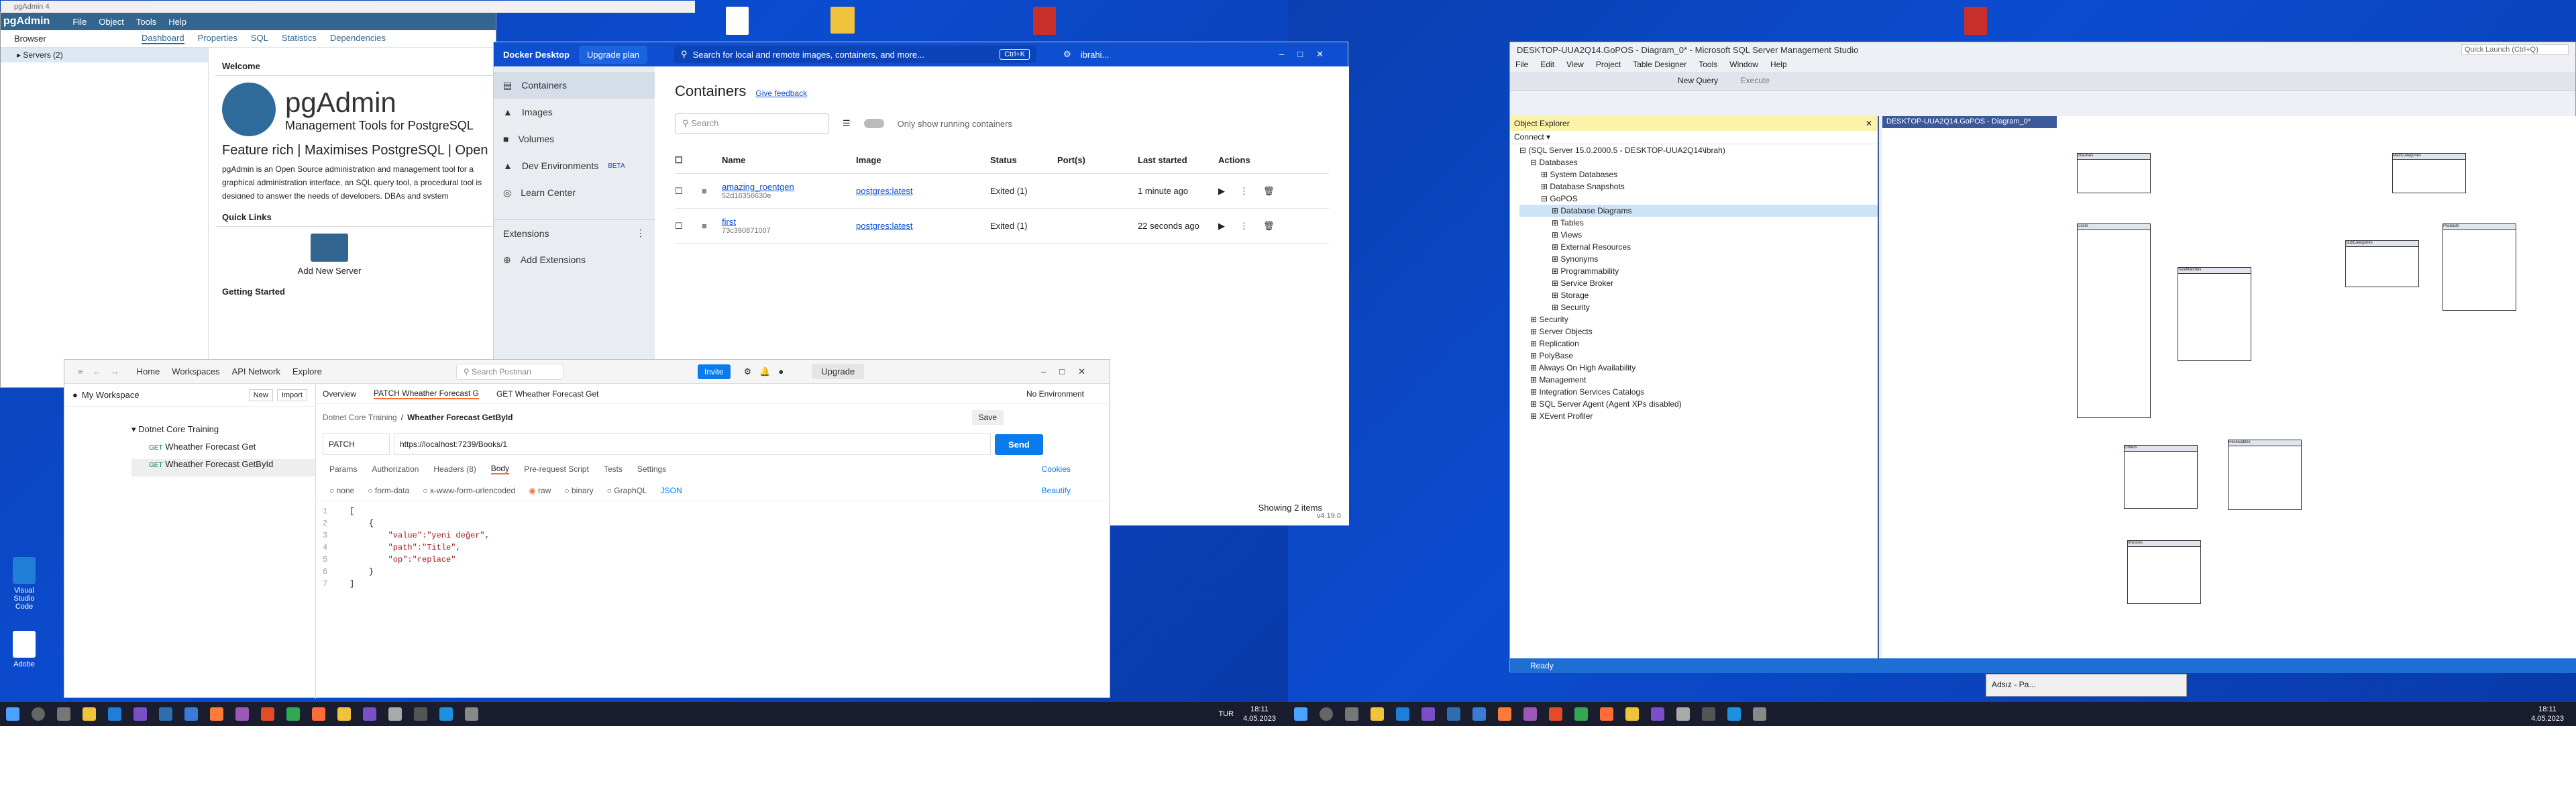 The height and width of the screenshot is (808, 2576). Describe the element at coordinates (627, 490) in the screenshot. I see `radio-graphql: ○ GraphQL` at that location.